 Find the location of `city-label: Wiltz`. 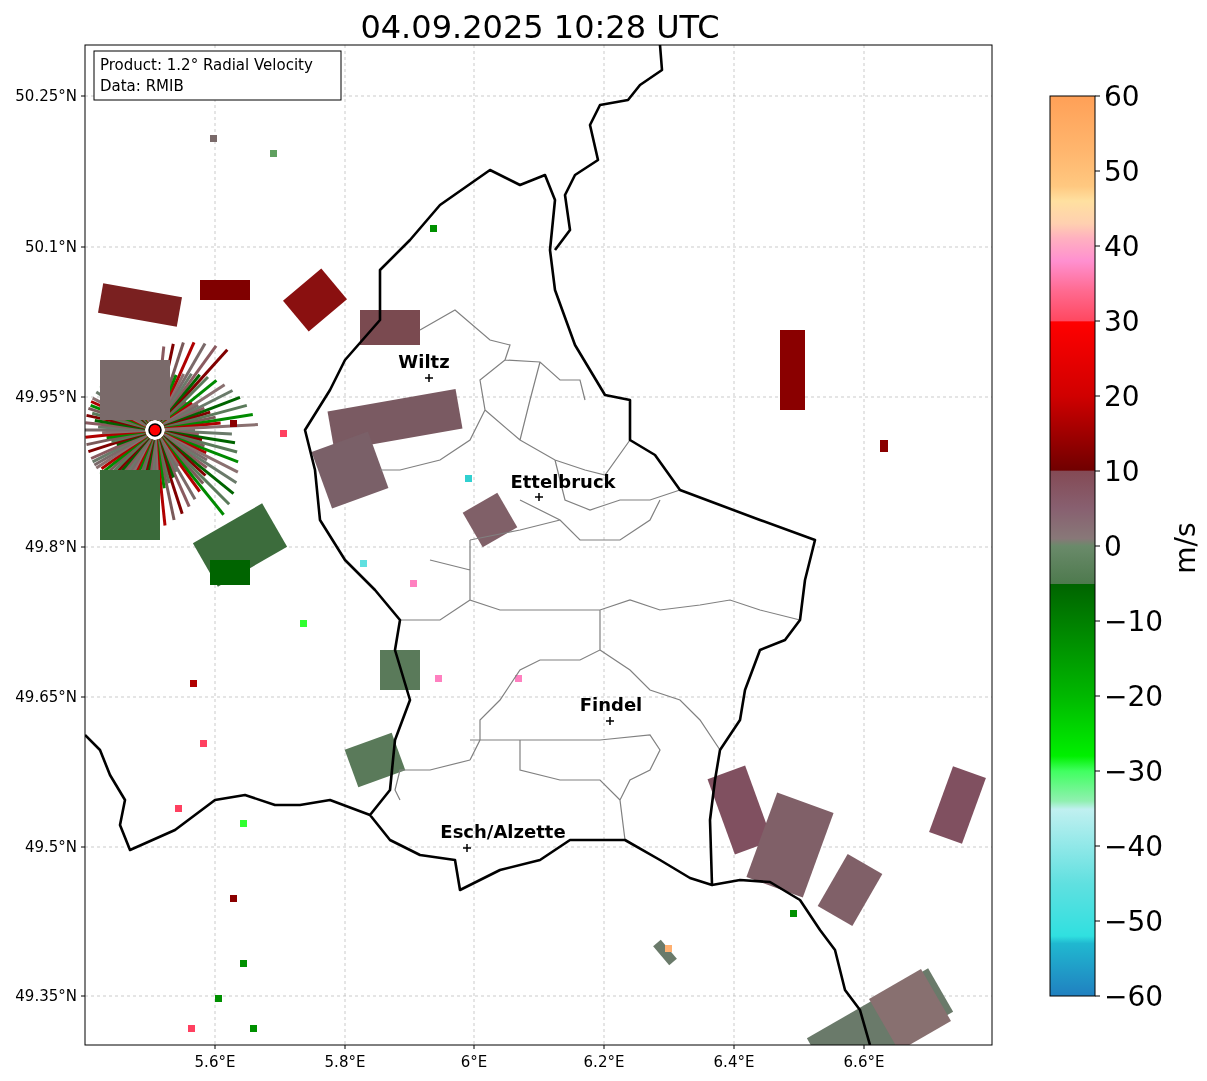

city-label: Wiltz is located at coordinates (424, 361).